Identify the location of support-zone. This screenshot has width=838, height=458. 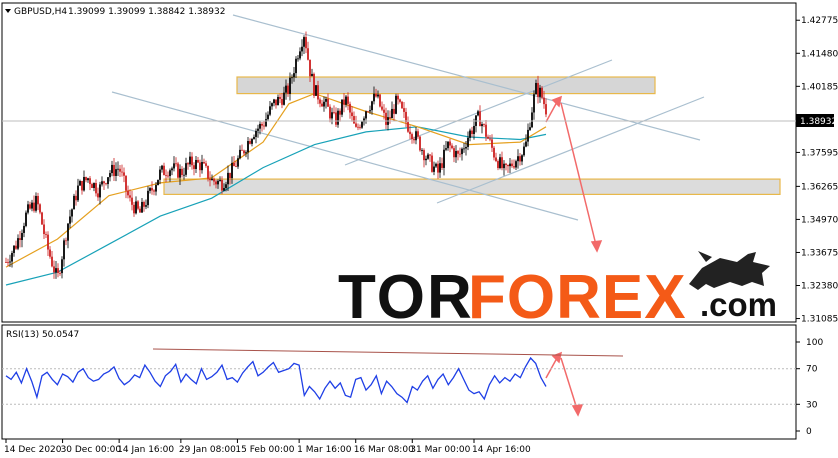
(472, 186).